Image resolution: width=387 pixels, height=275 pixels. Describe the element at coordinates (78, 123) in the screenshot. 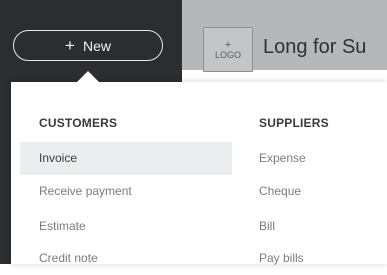

I see `customers-heading: CUSTOMERS` at that location.